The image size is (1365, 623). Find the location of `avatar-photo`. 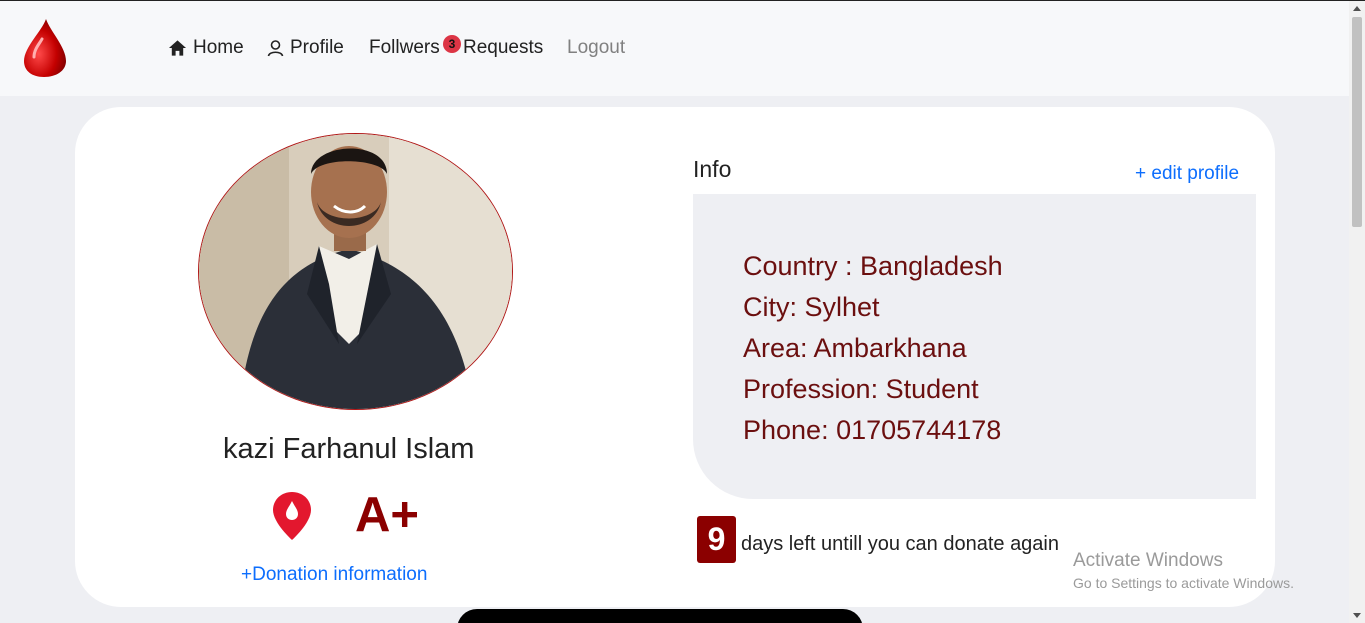

avatar-photo is located at coordinates (355, 271).